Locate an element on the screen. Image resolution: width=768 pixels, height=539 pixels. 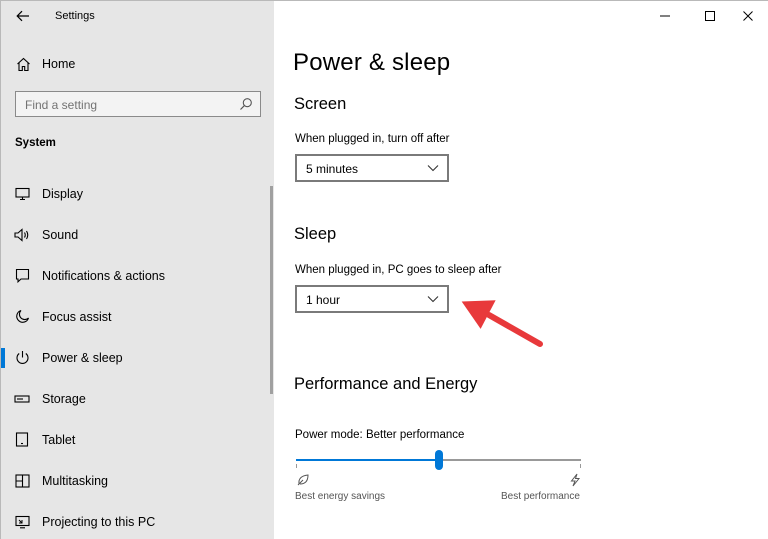
leaf-icon is located at coordinates (303, 480).